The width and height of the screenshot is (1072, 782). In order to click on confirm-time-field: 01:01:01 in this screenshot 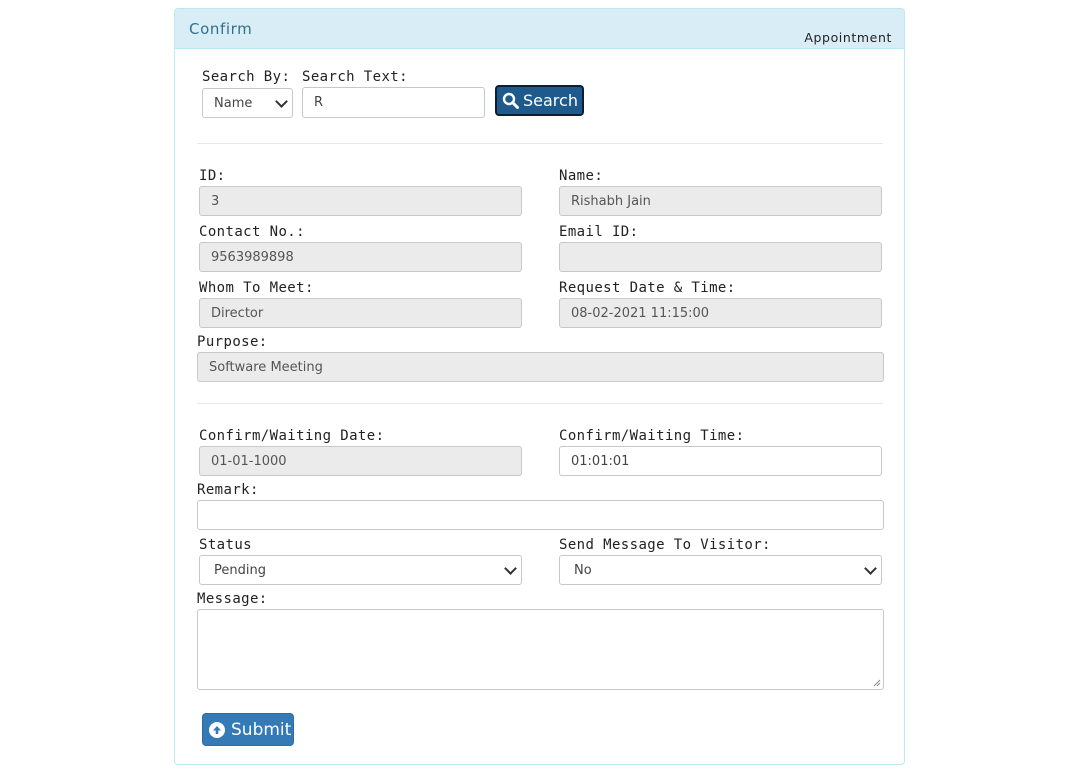, I will do `click(720, 461)`.